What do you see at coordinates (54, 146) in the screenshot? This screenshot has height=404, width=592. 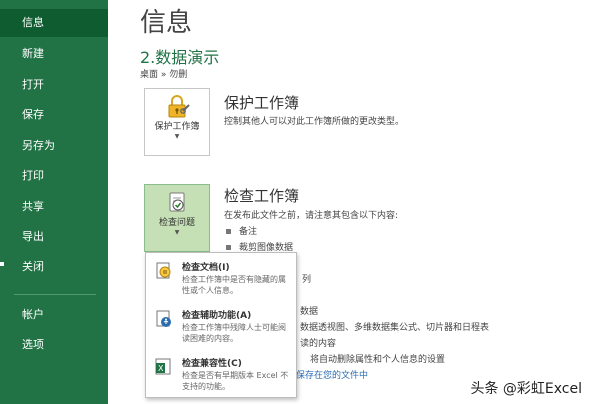 I see `nav-save-as: 另存为` at bounding box center [54, 146].